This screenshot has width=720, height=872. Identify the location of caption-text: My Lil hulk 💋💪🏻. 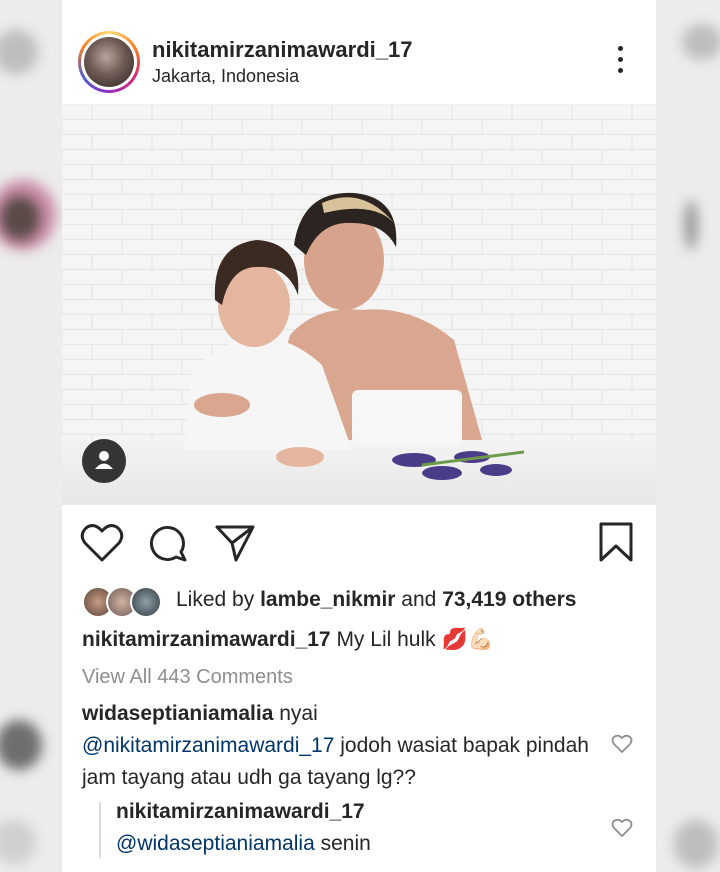
(412, 639).